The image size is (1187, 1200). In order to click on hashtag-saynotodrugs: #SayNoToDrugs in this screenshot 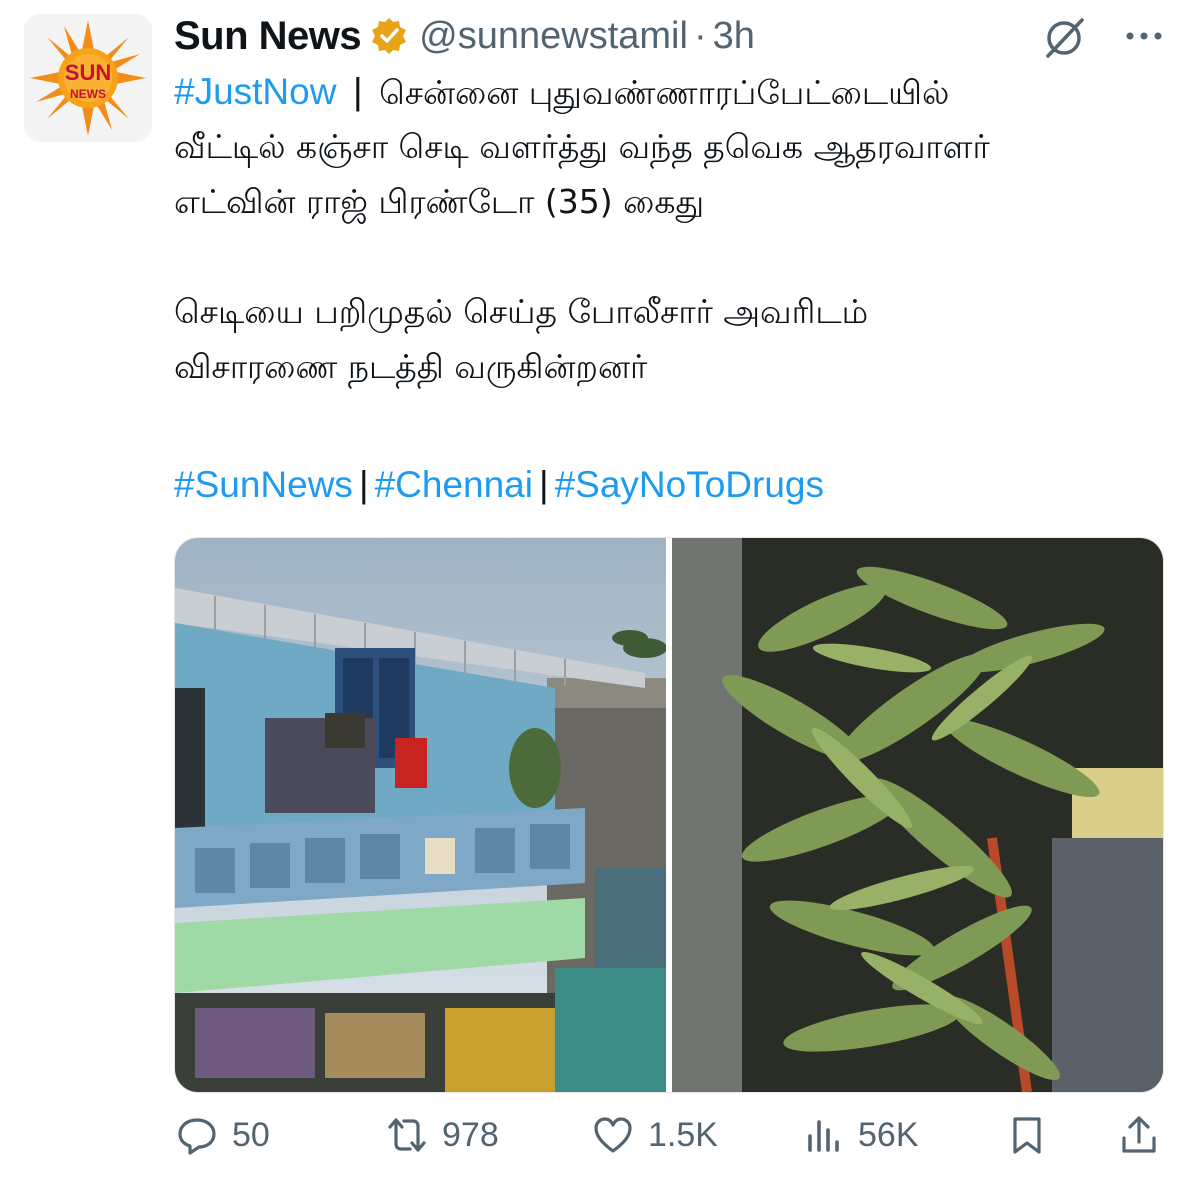, I will do `click(689, 484)`.